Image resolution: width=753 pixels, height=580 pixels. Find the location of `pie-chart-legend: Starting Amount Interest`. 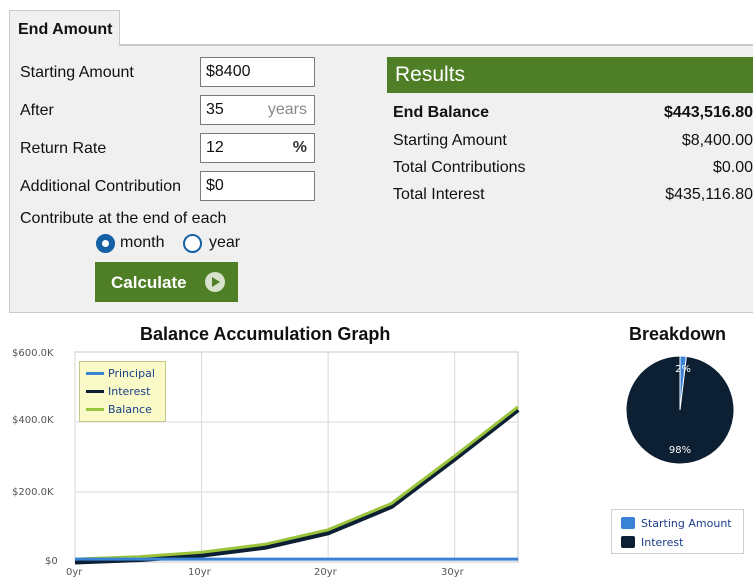

pie-chart-legend: Starting Amount Interest is located at coordinates (677, 531).